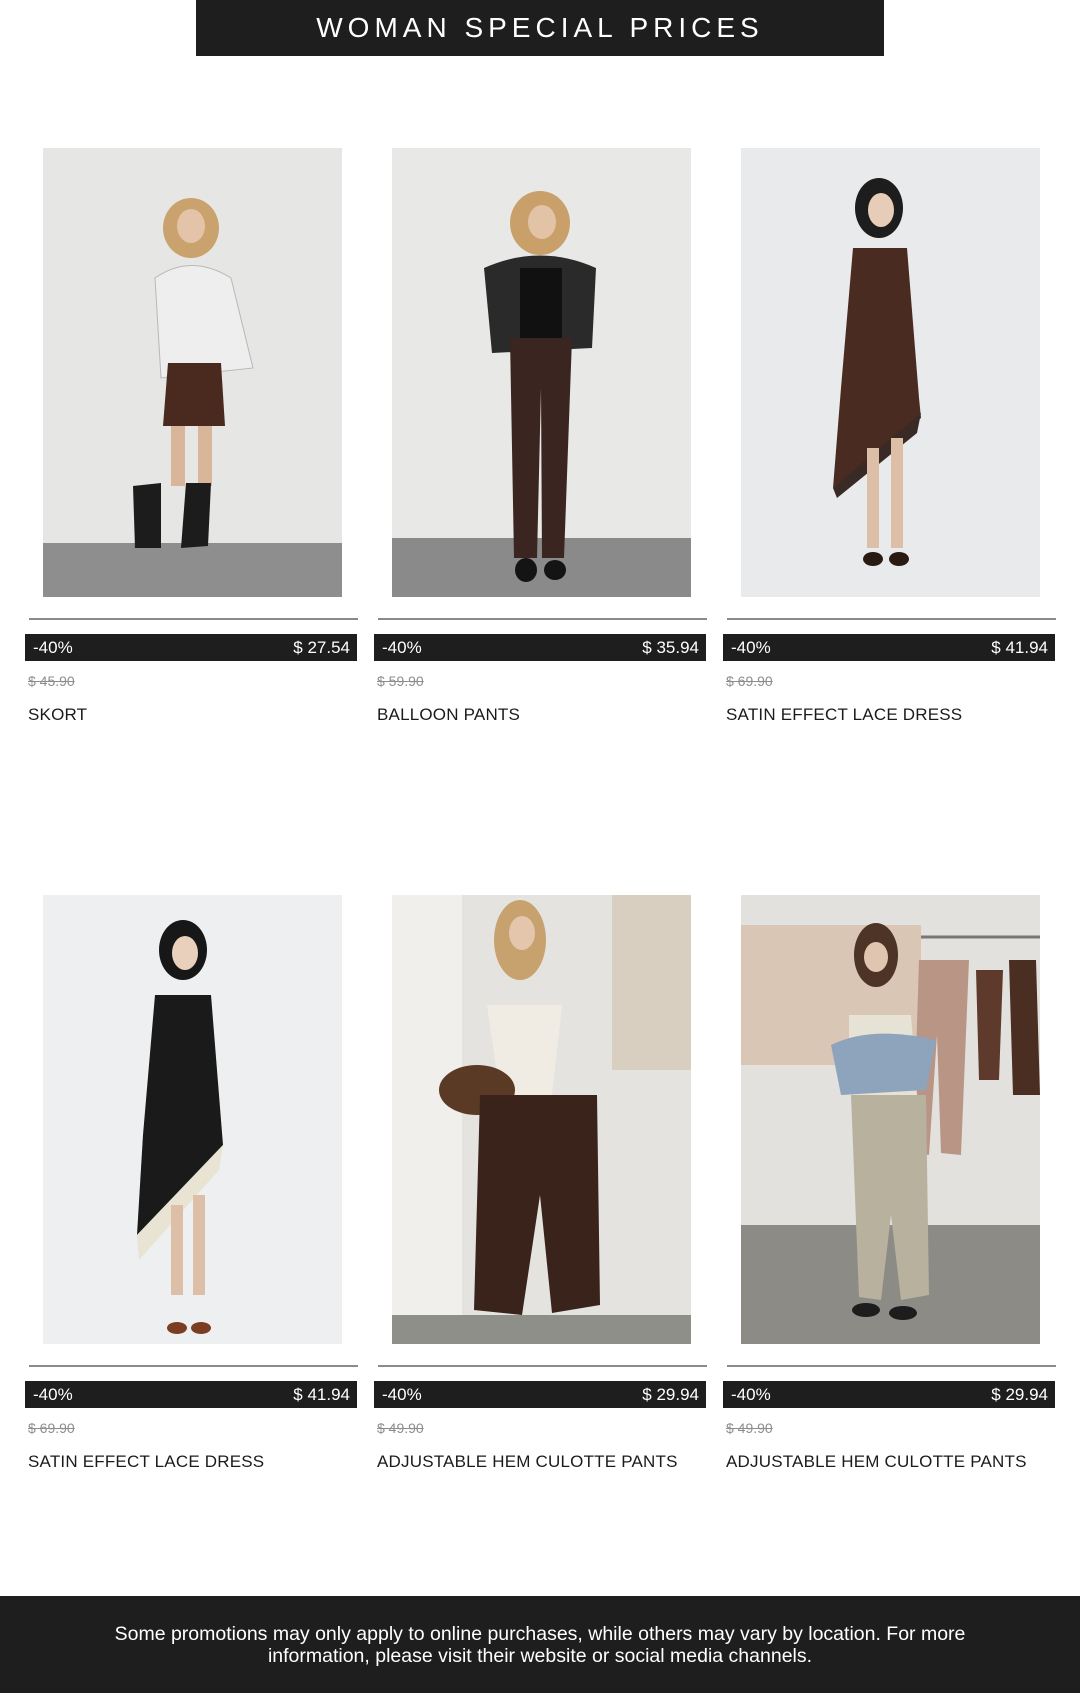 Image resolution: width=1080 pixels, height=1693 pixels. What do you see at coordinates (321, 647) in the screenshot?
I see `sale-price: $ 27.54` at bounding box center [321, 647].